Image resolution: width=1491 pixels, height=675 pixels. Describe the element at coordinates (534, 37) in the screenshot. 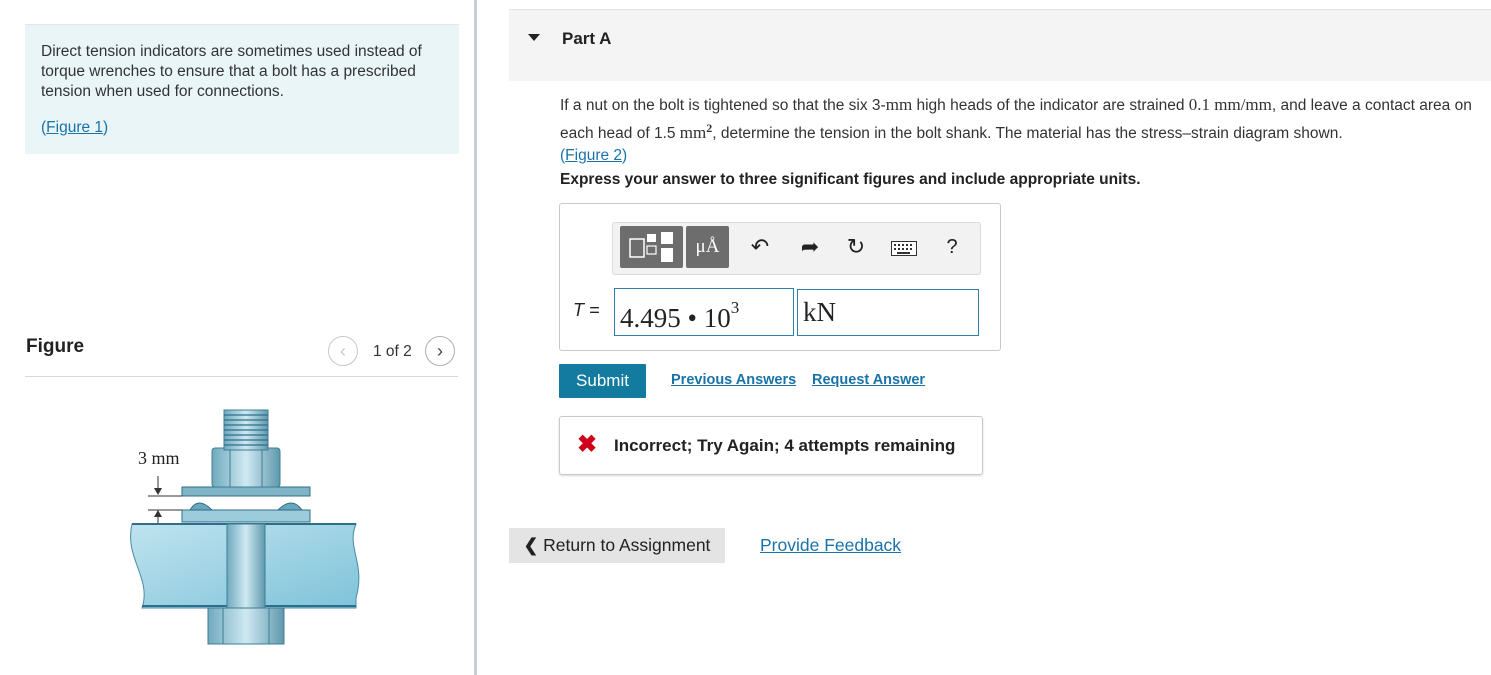

I see `collapse-caret-icon` at that location.